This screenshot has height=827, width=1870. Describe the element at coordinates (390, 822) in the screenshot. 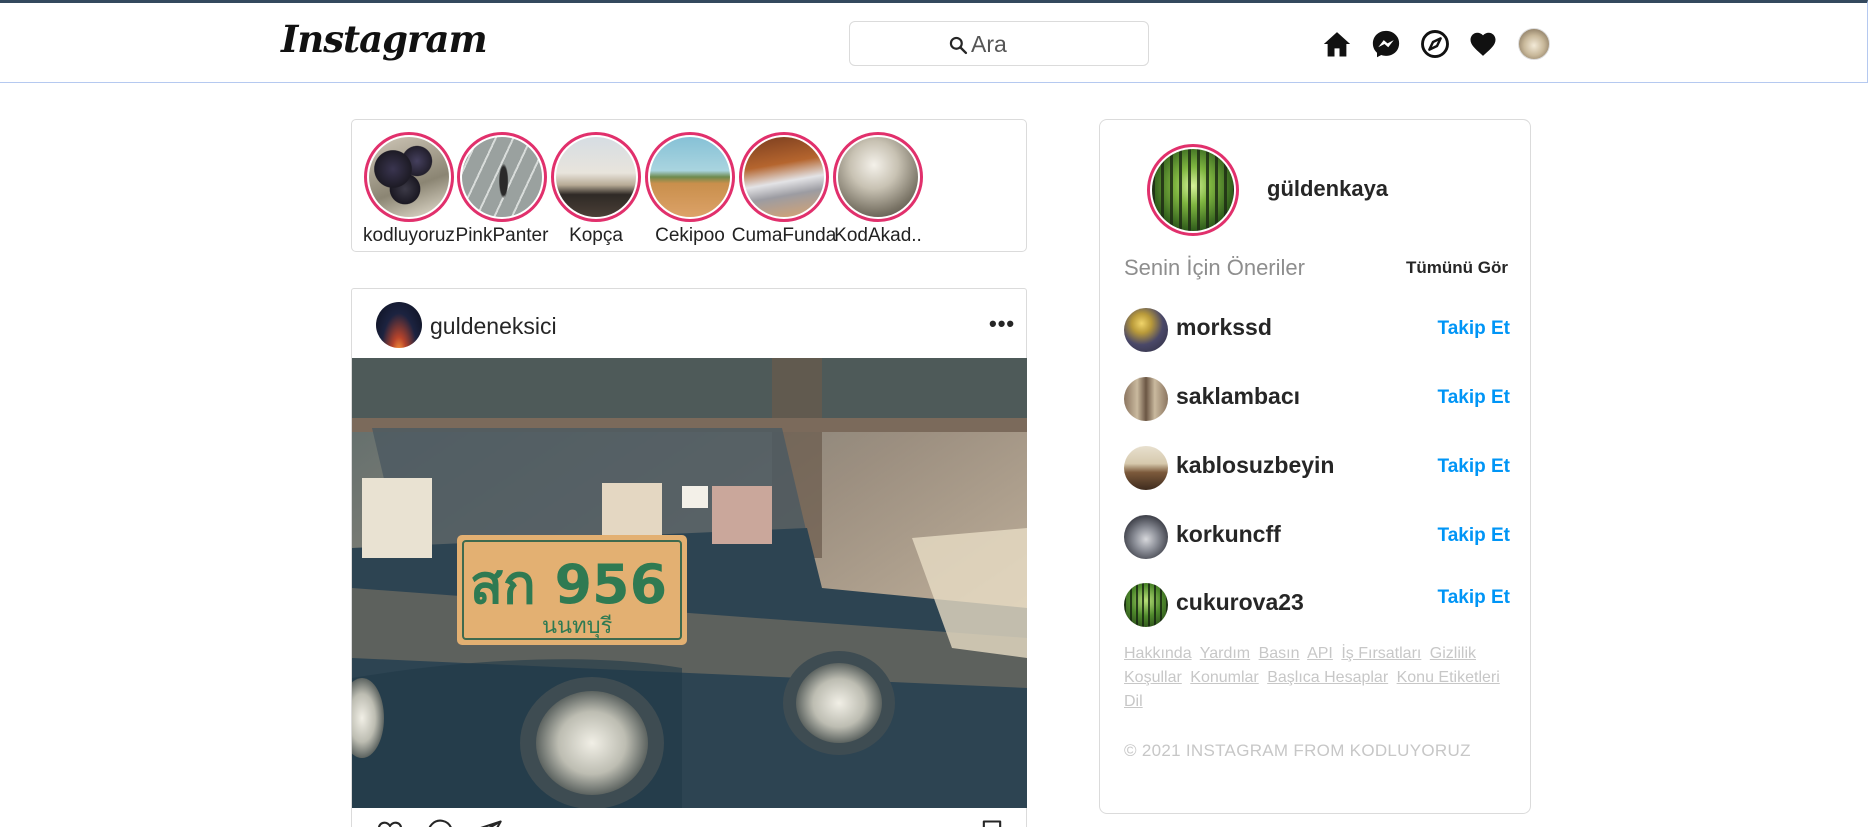

I see `like-heart-icon` at that location.